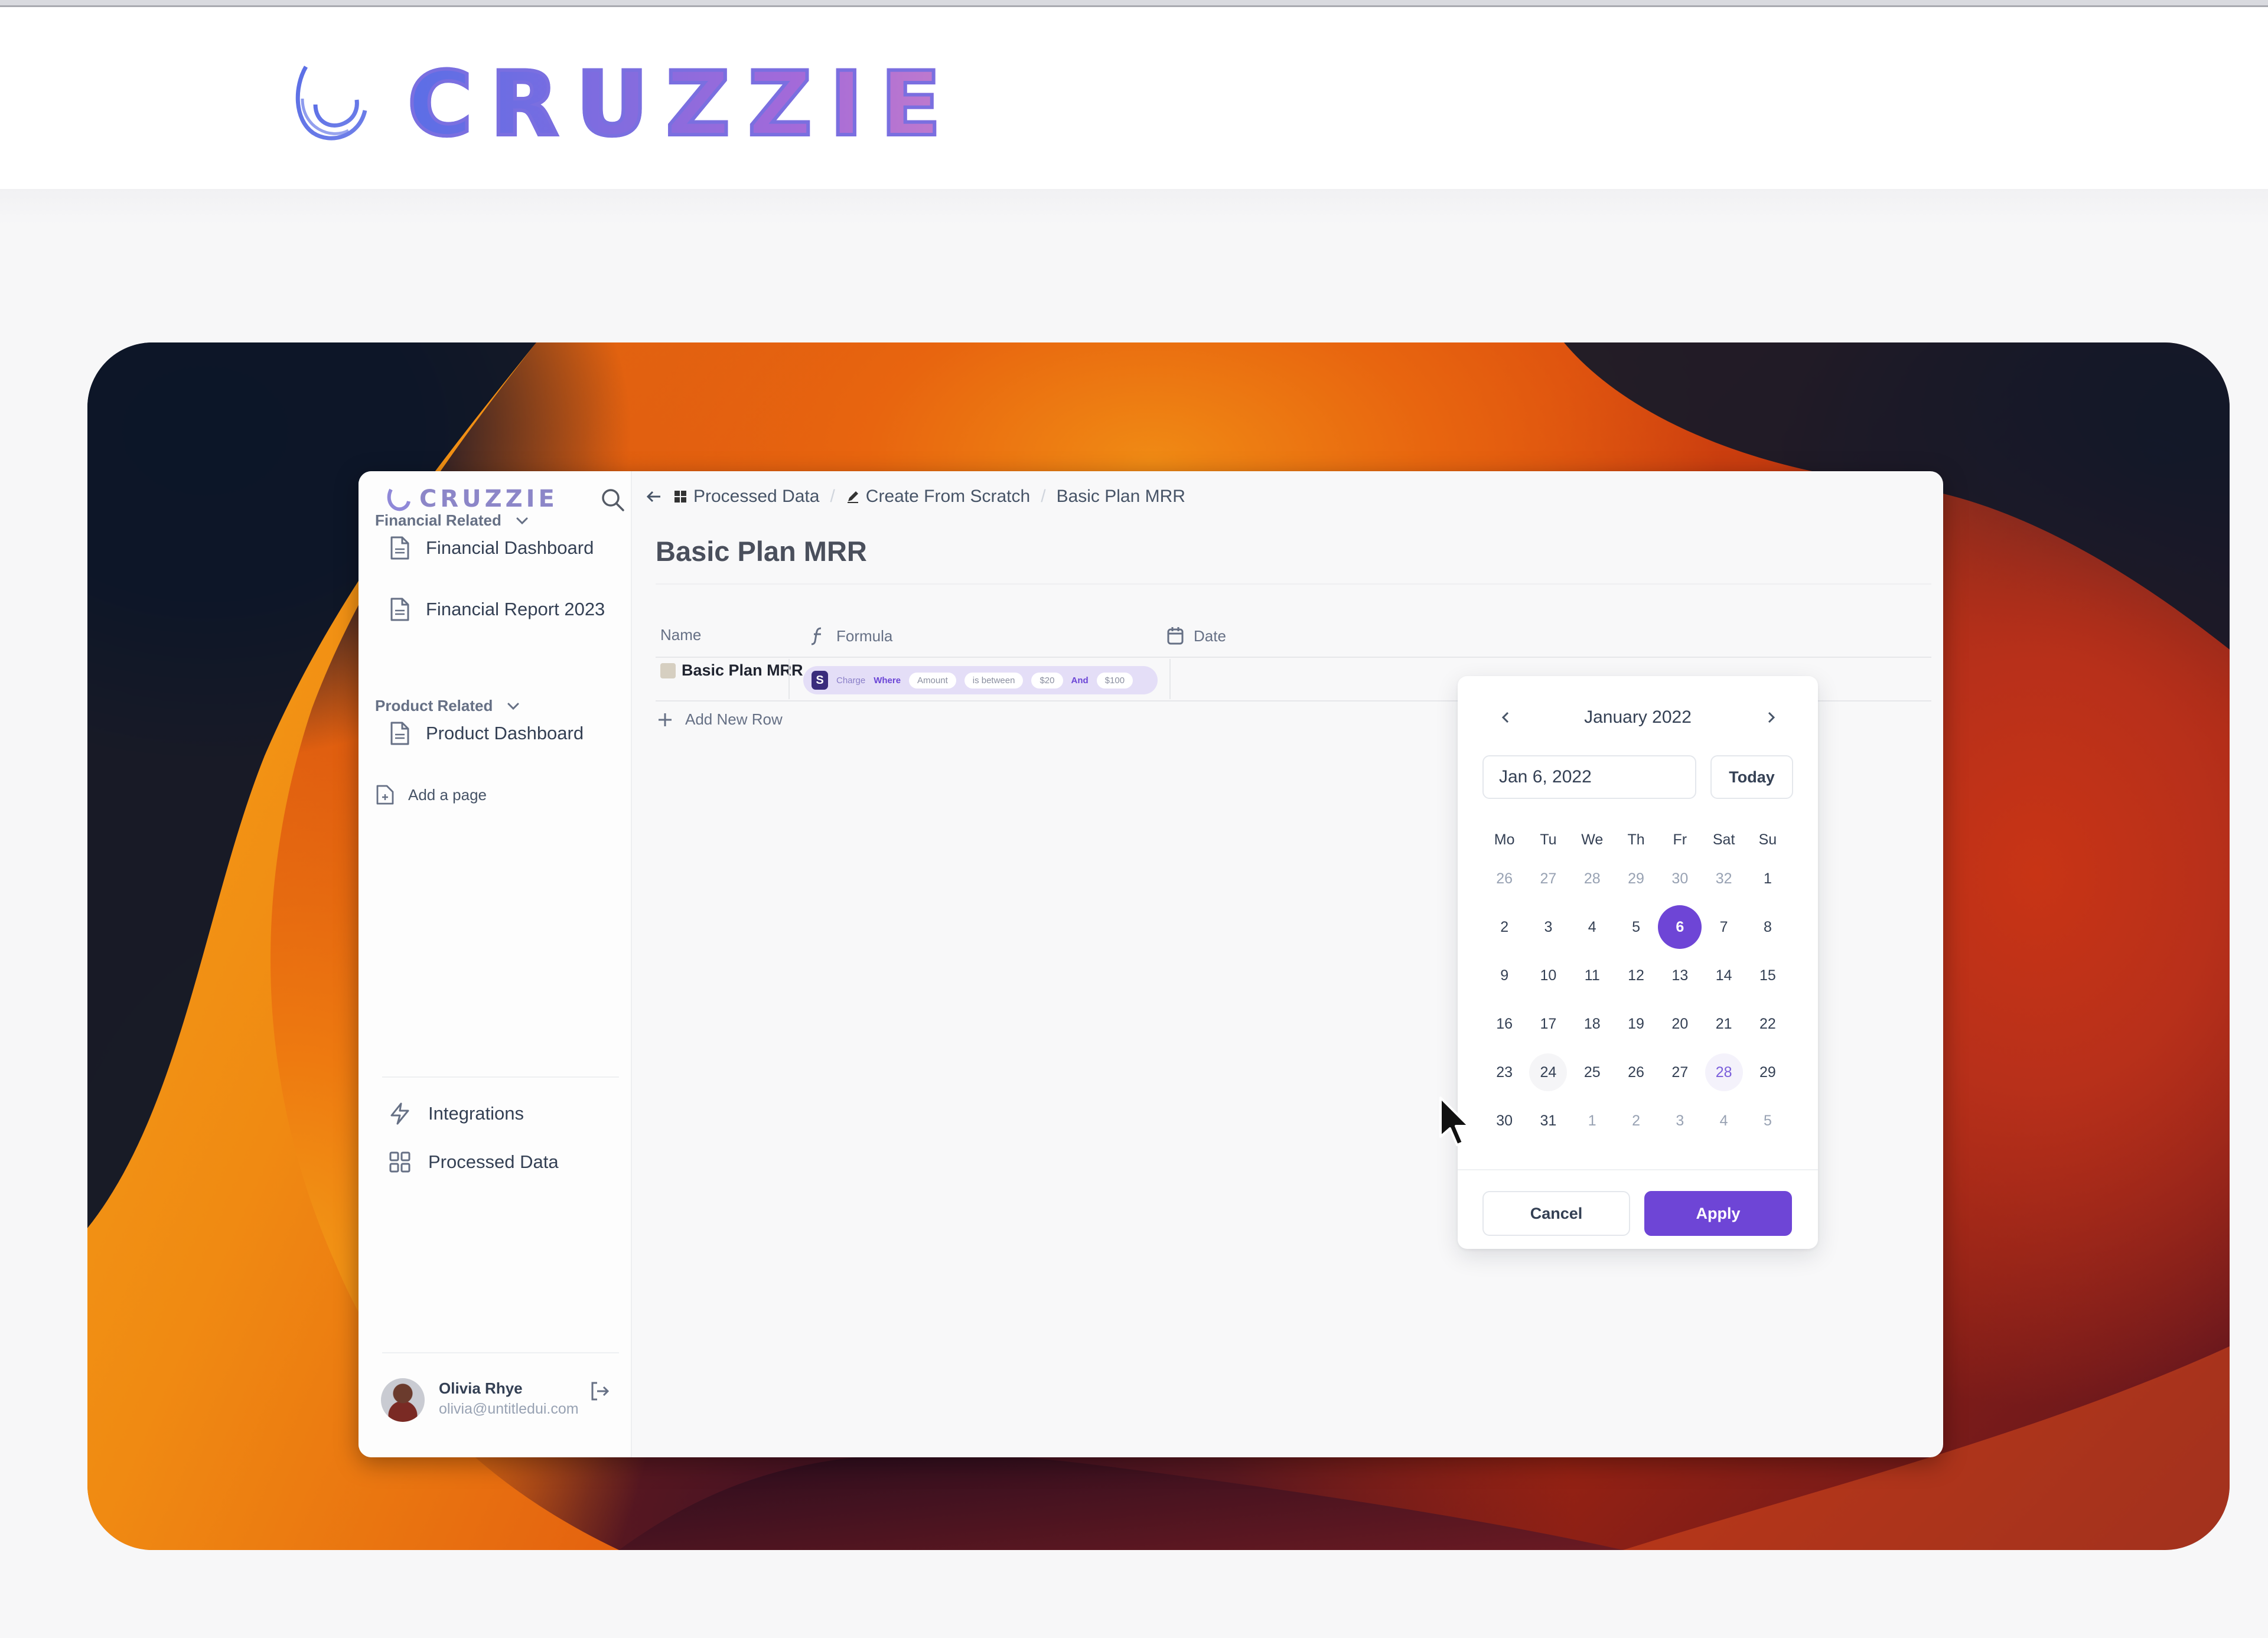 The height and width of the screenshot is (1638, 2268). I want to click on logo-mark-icon, so click(398, 499).